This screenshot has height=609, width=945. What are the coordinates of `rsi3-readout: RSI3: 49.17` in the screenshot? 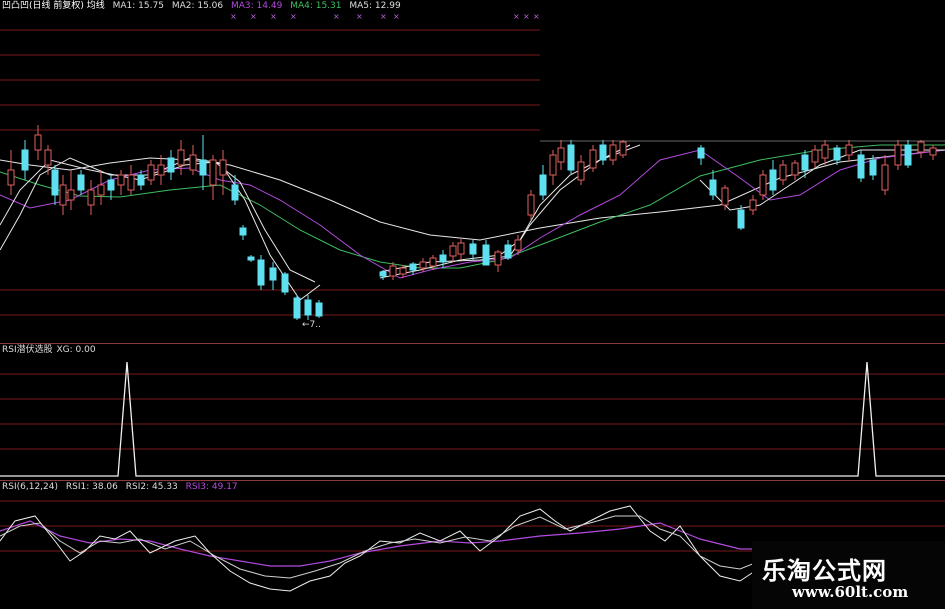 It's located at (211, 487).